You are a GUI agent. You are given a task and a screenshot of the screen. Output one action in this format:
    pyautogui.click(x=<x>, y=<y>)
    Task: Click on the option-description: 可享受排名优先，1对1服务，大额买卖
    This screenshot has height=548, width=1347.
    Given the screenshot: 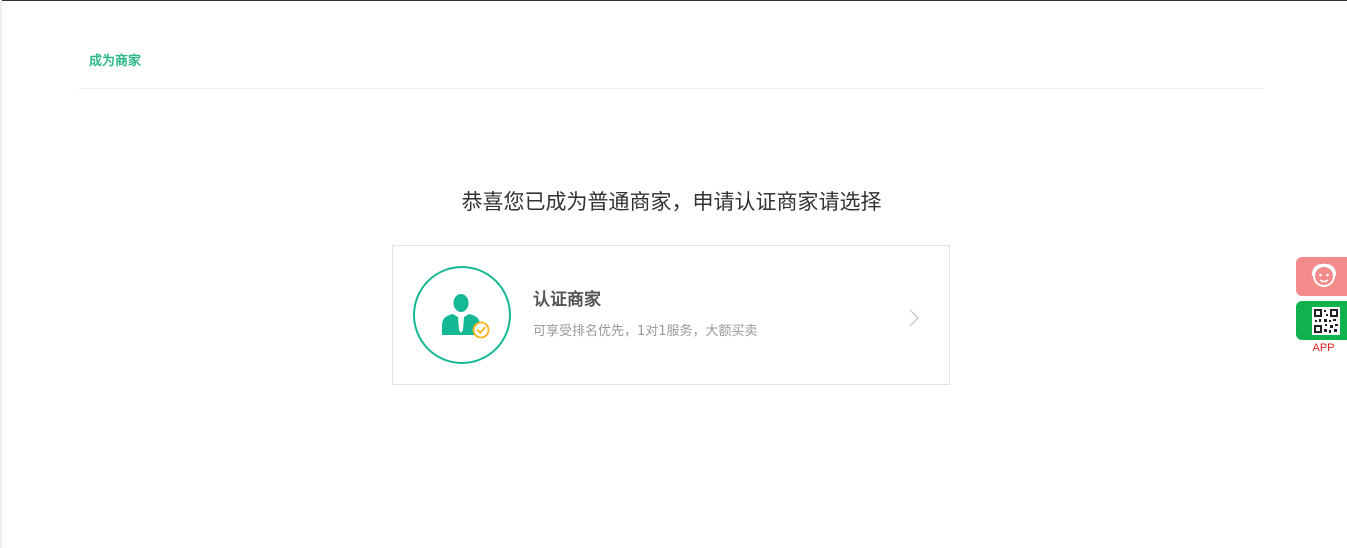 What is the action you would take?
    pyautogui.click(x=645, y=331)
    